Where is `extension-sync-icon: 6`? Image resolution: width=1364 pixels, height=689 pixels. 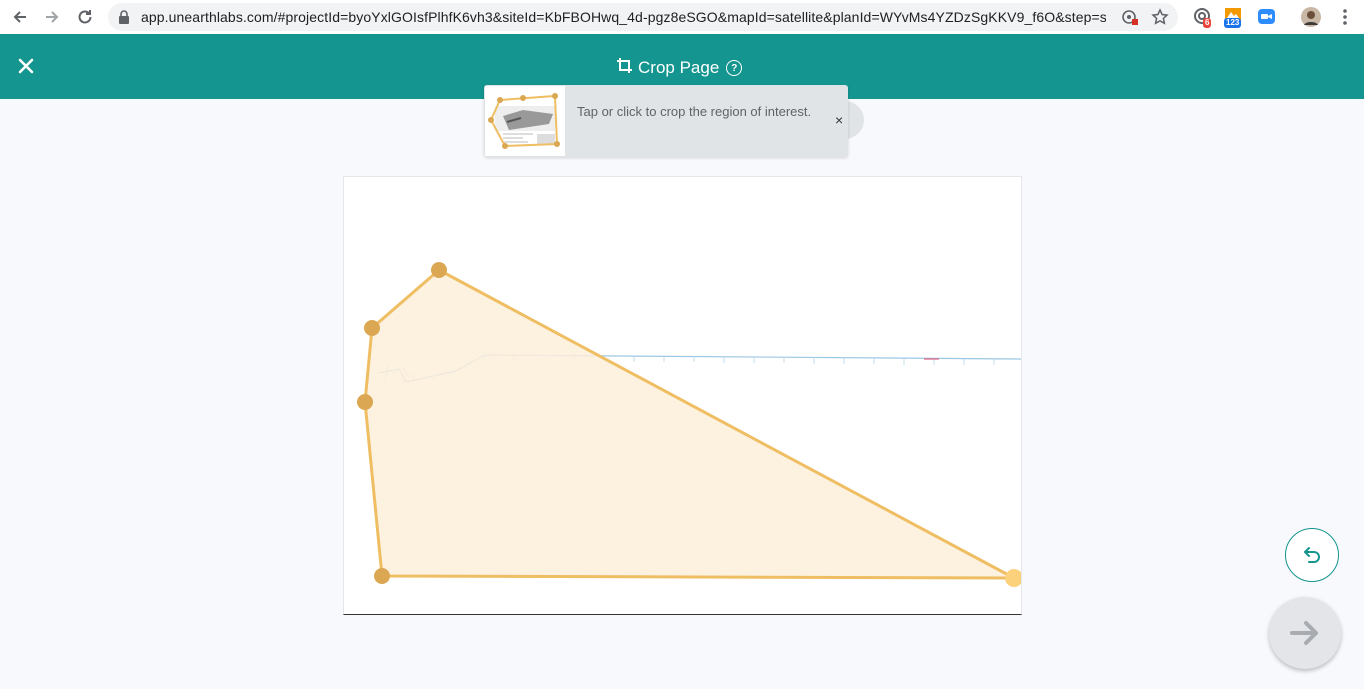
extension-sync-icon: 6 is located at coordinates (1203, 17).